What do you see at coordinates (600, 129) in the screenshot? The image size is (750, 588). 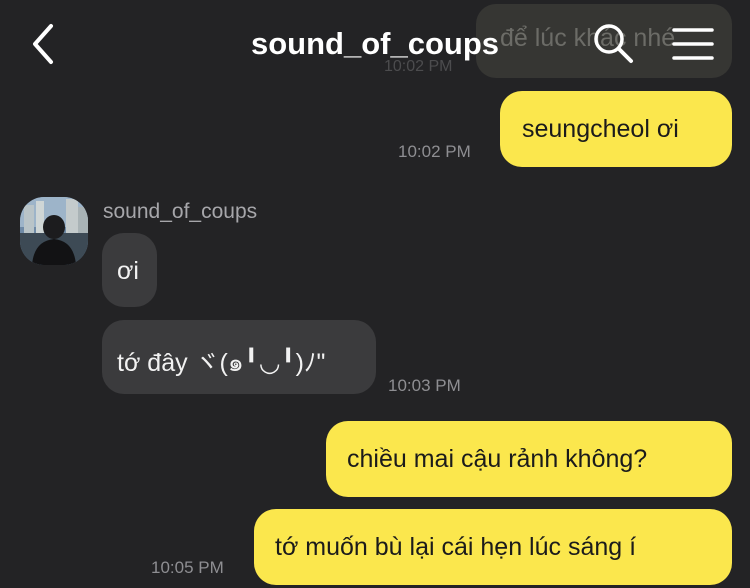 I see `message-text: seungcheol ơi` at bounding box center [600, 129].